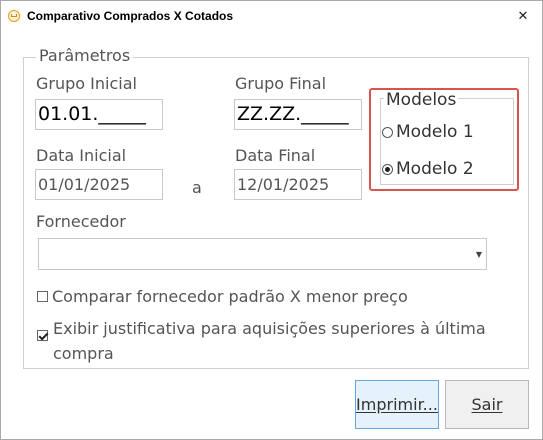 Image resolution: width=543 pixels, height=440 pixels. I want to click on data-final-label: Data Final, so click(275, 155).